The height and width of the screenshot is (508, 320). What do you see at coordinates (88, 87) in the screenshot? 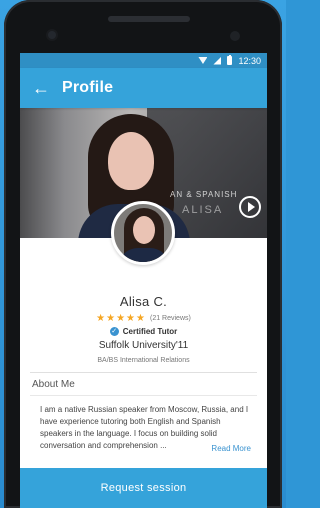
I see `page-title: Profile` at bounding box center [88, 87].